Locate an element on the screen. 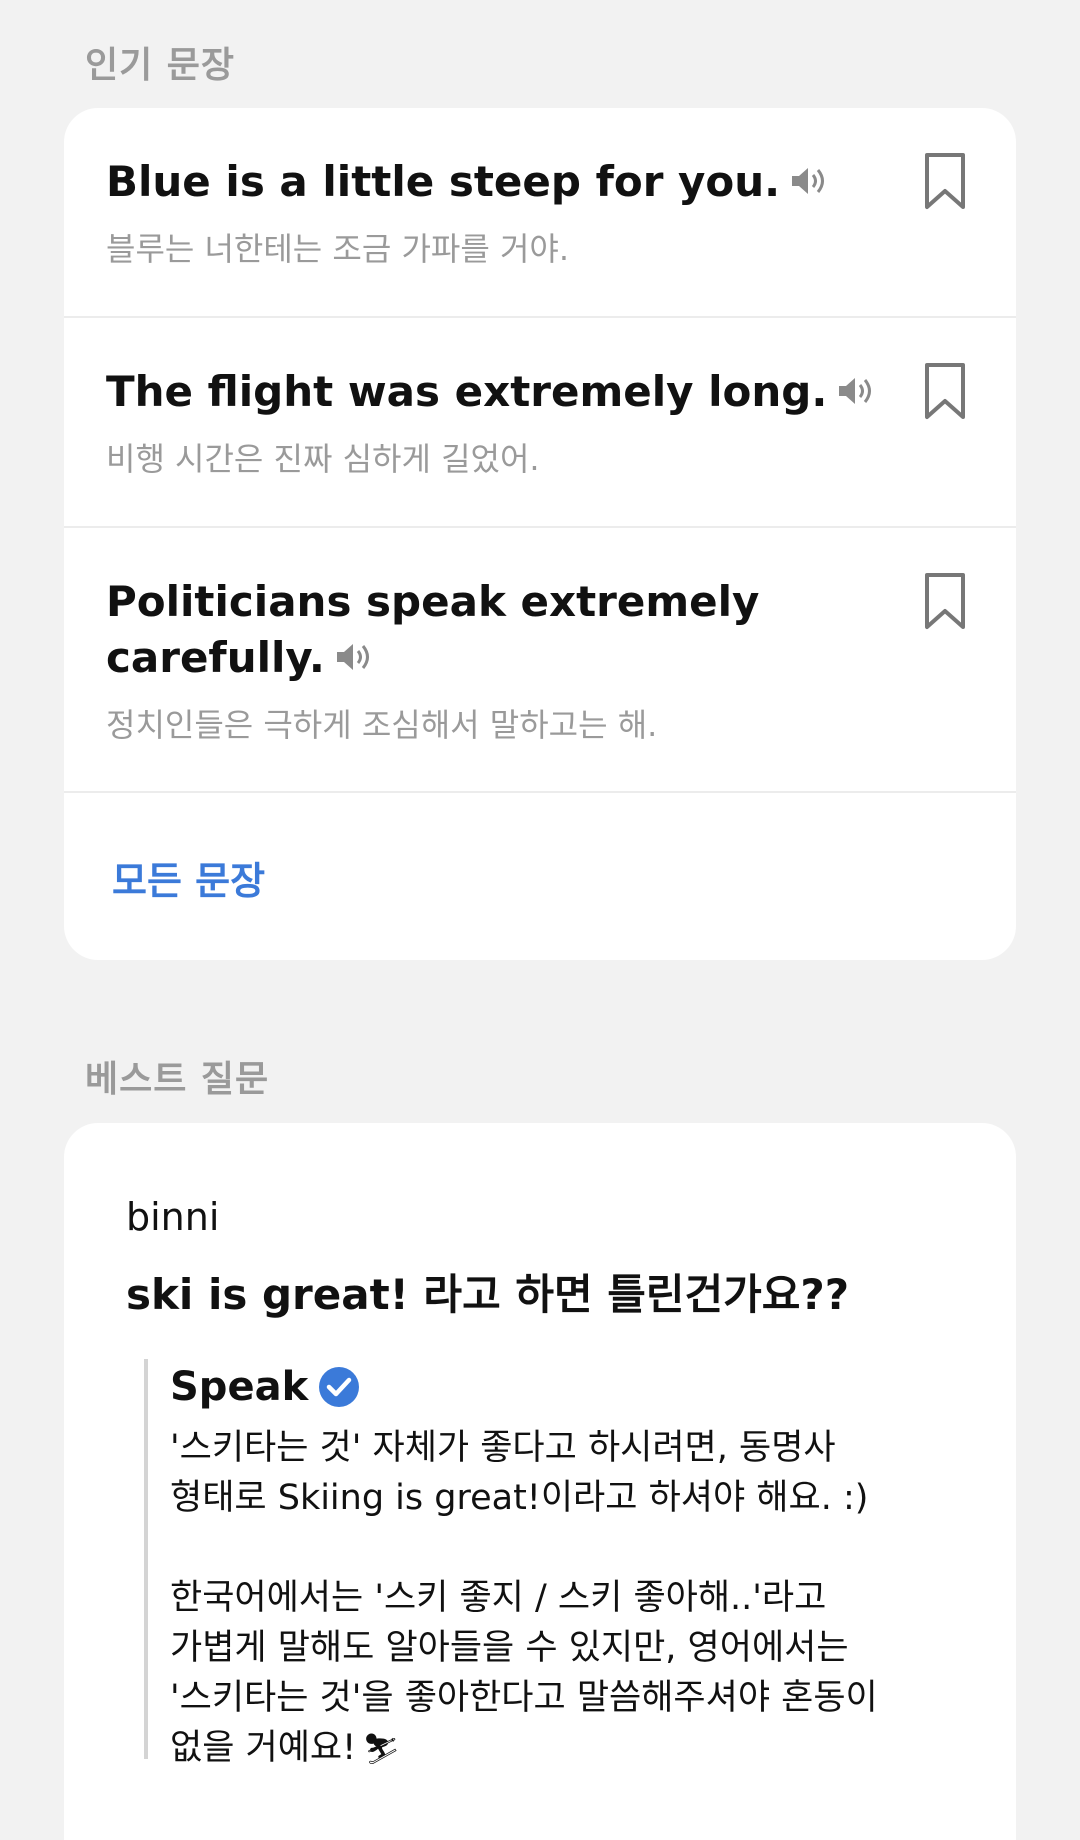  sentence-english-text: The flight was extremely long. is located at coordinates (467, 391).